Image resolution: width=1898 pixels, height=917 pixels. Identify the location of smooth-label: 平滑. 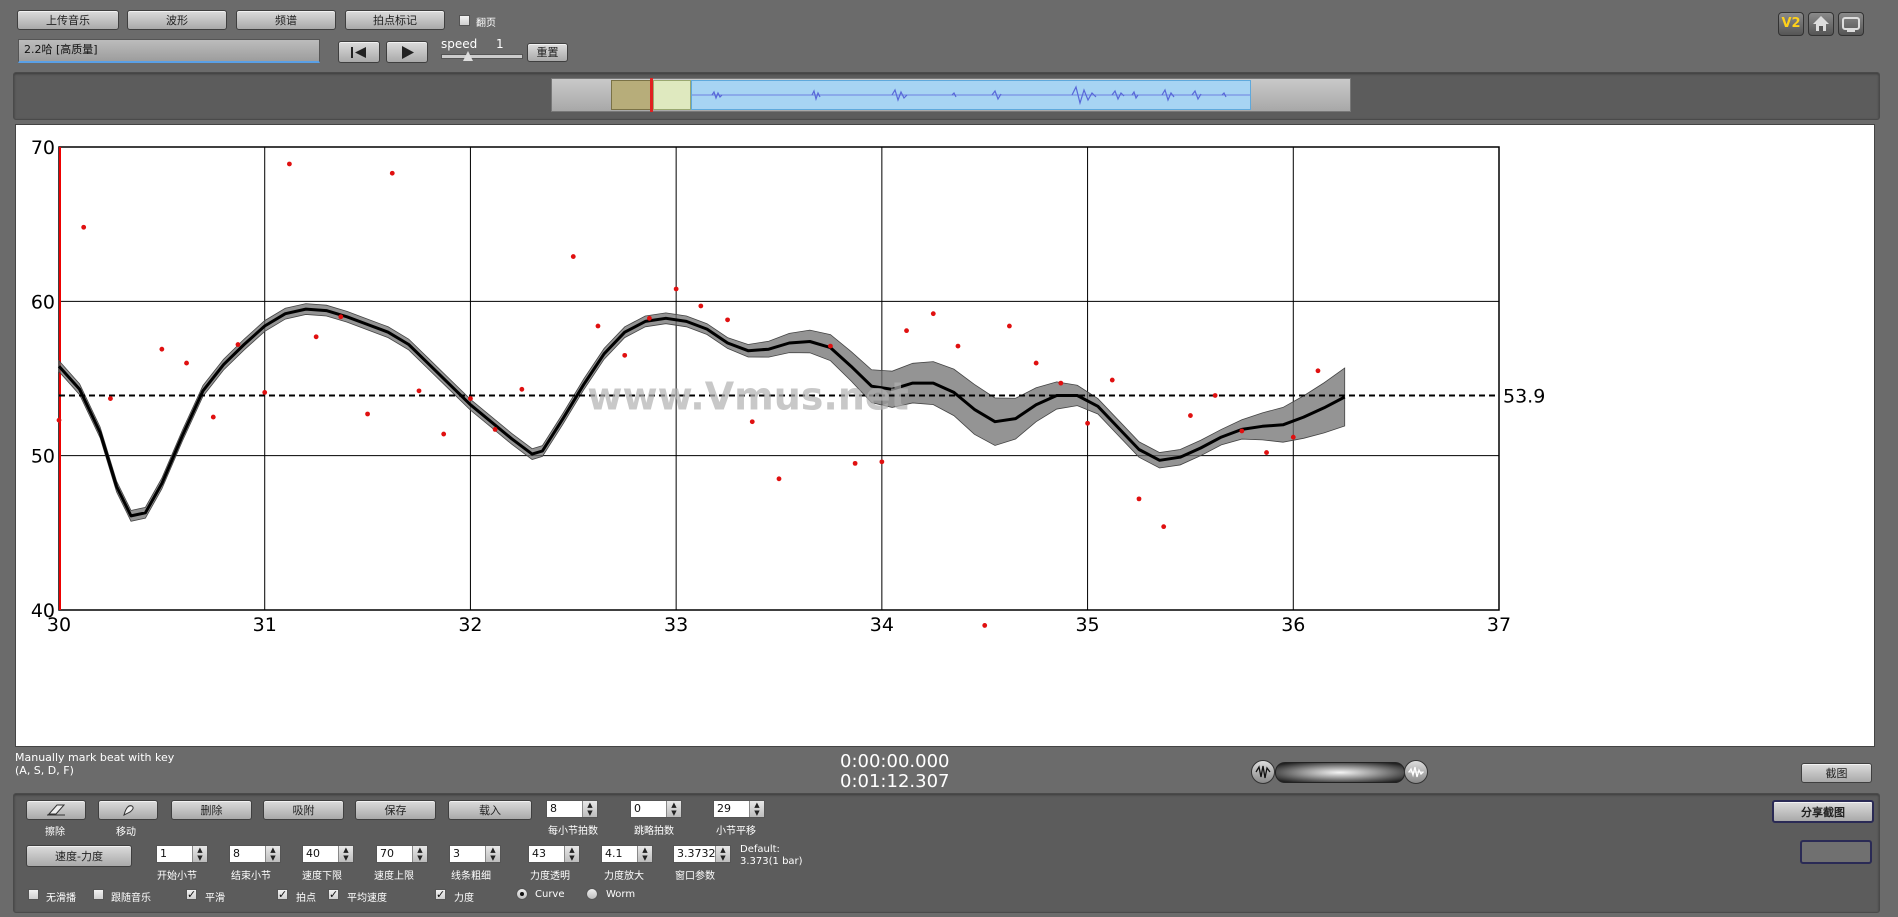
(215, 898).